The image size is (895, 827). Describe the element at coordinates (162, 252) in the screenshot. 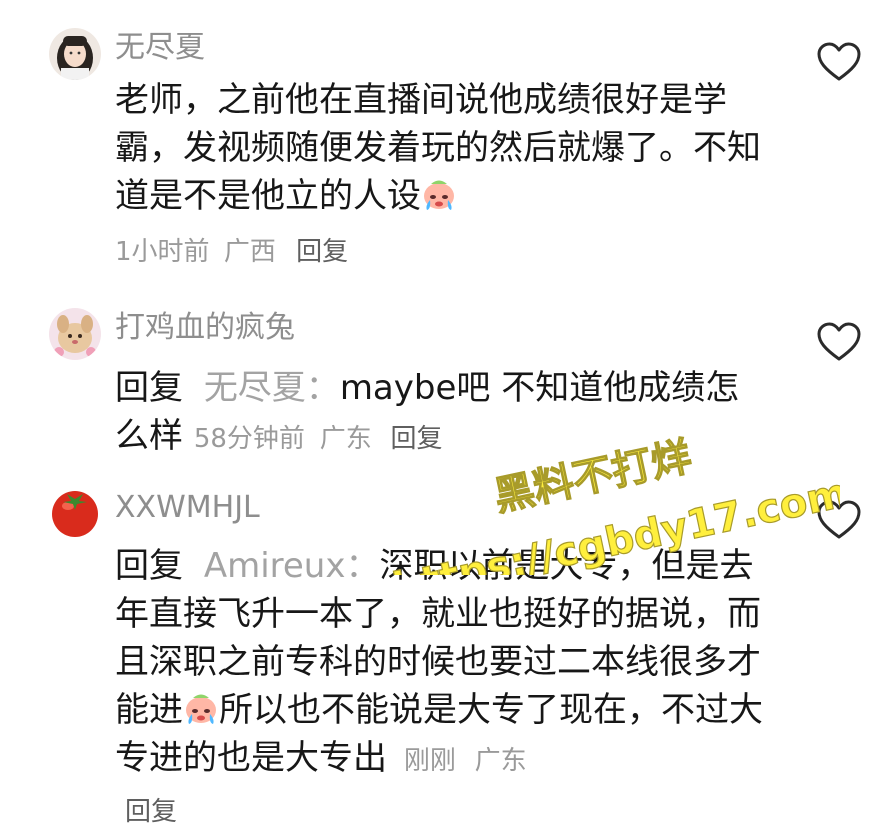

I see `comment-time: 1小时前` at that location.